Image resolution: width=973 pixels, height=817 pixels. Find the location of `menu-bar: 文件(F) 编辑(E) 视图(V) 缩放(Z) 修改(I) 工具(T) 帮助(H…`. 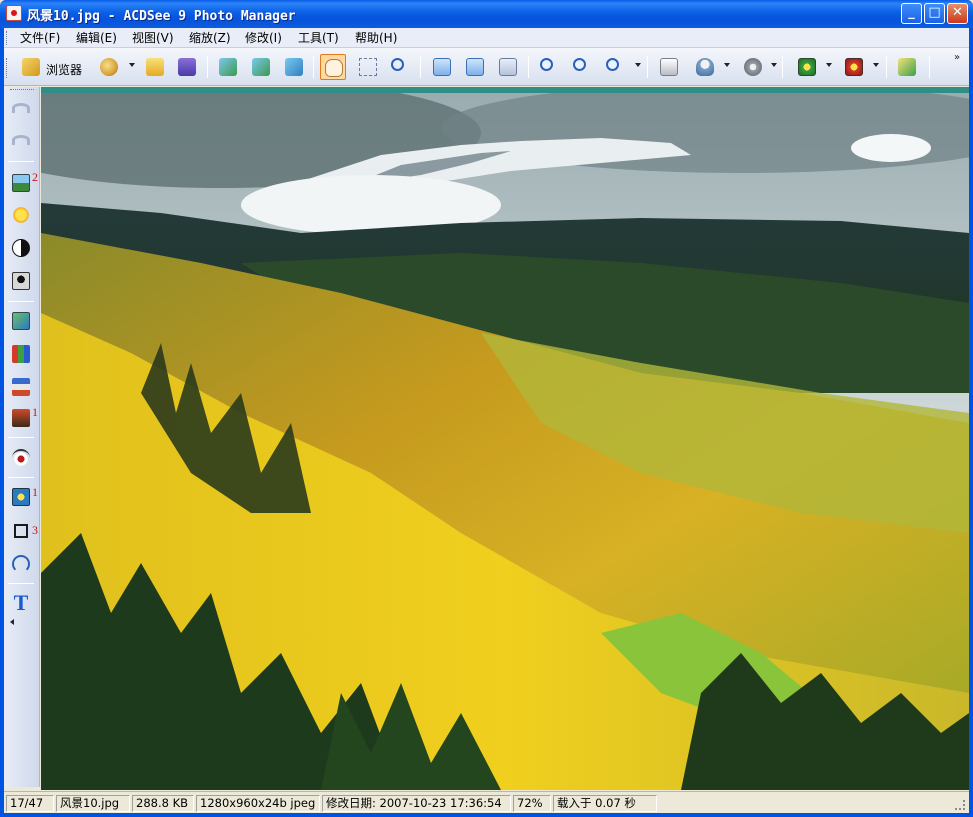

menu-bar: 文件(F) 编辑(E) 视图(V) 缩放(Z) 修改(I) 工具(T) 帮助(H… is located at coordinates (486, 38).